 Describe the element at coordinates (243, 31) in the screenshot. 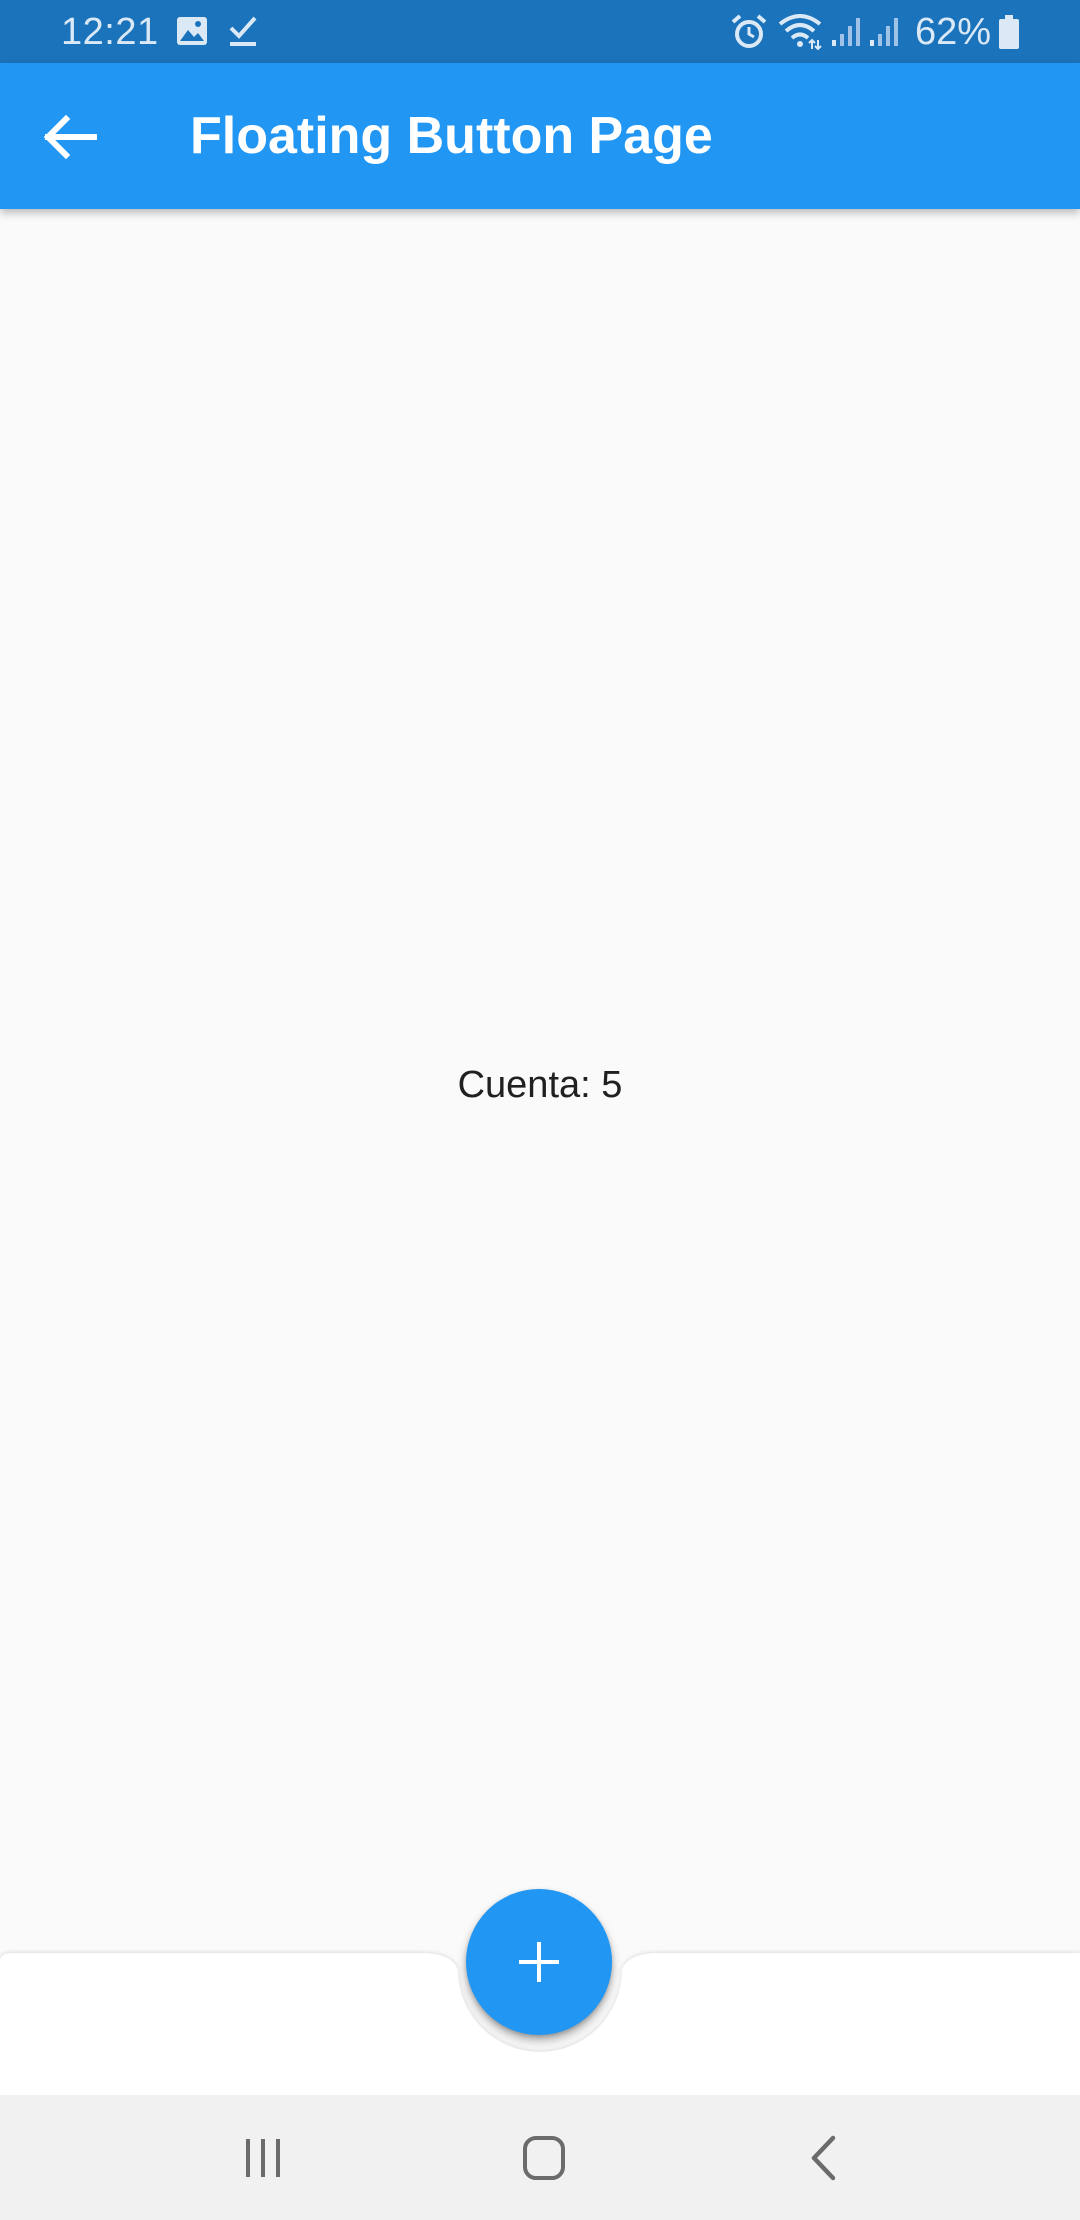

I see `check-icon` at that location.